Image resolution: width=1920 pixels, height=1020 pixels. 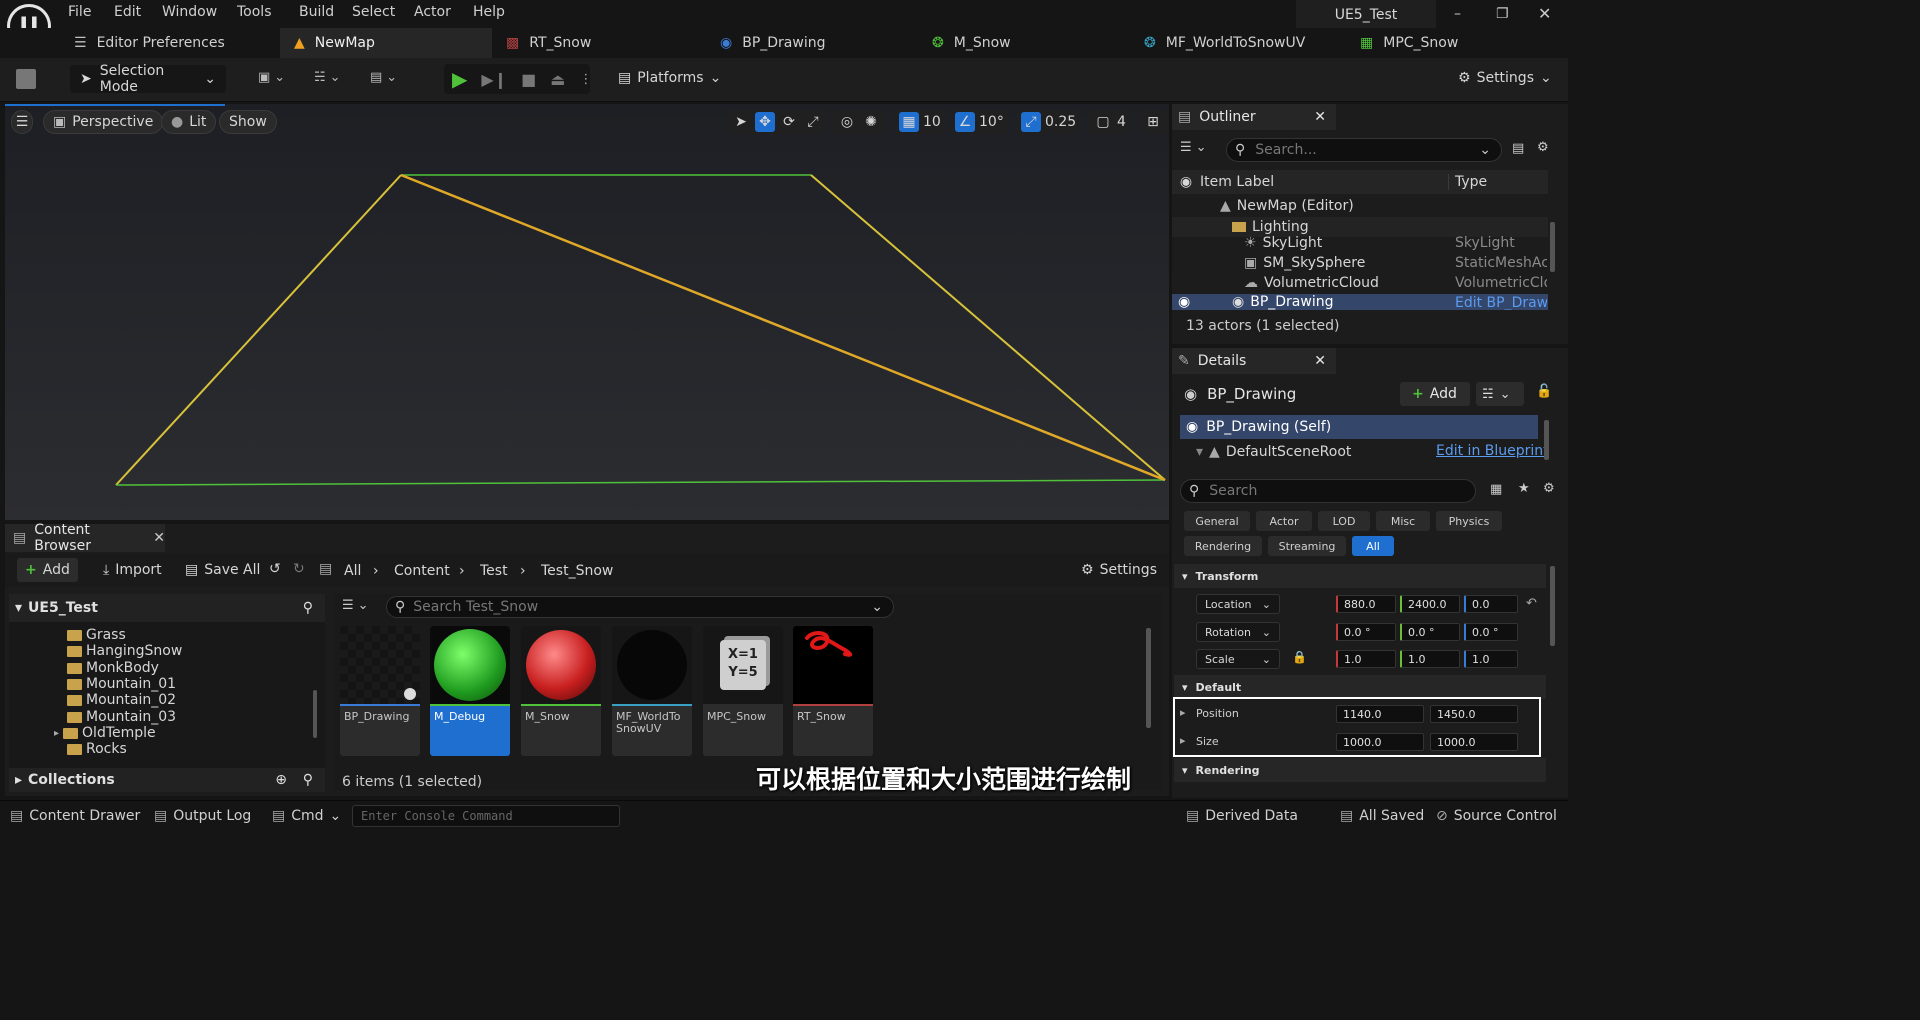 I want to click on folder-item: ▸ OldTemple, so click(x=105, y=733).